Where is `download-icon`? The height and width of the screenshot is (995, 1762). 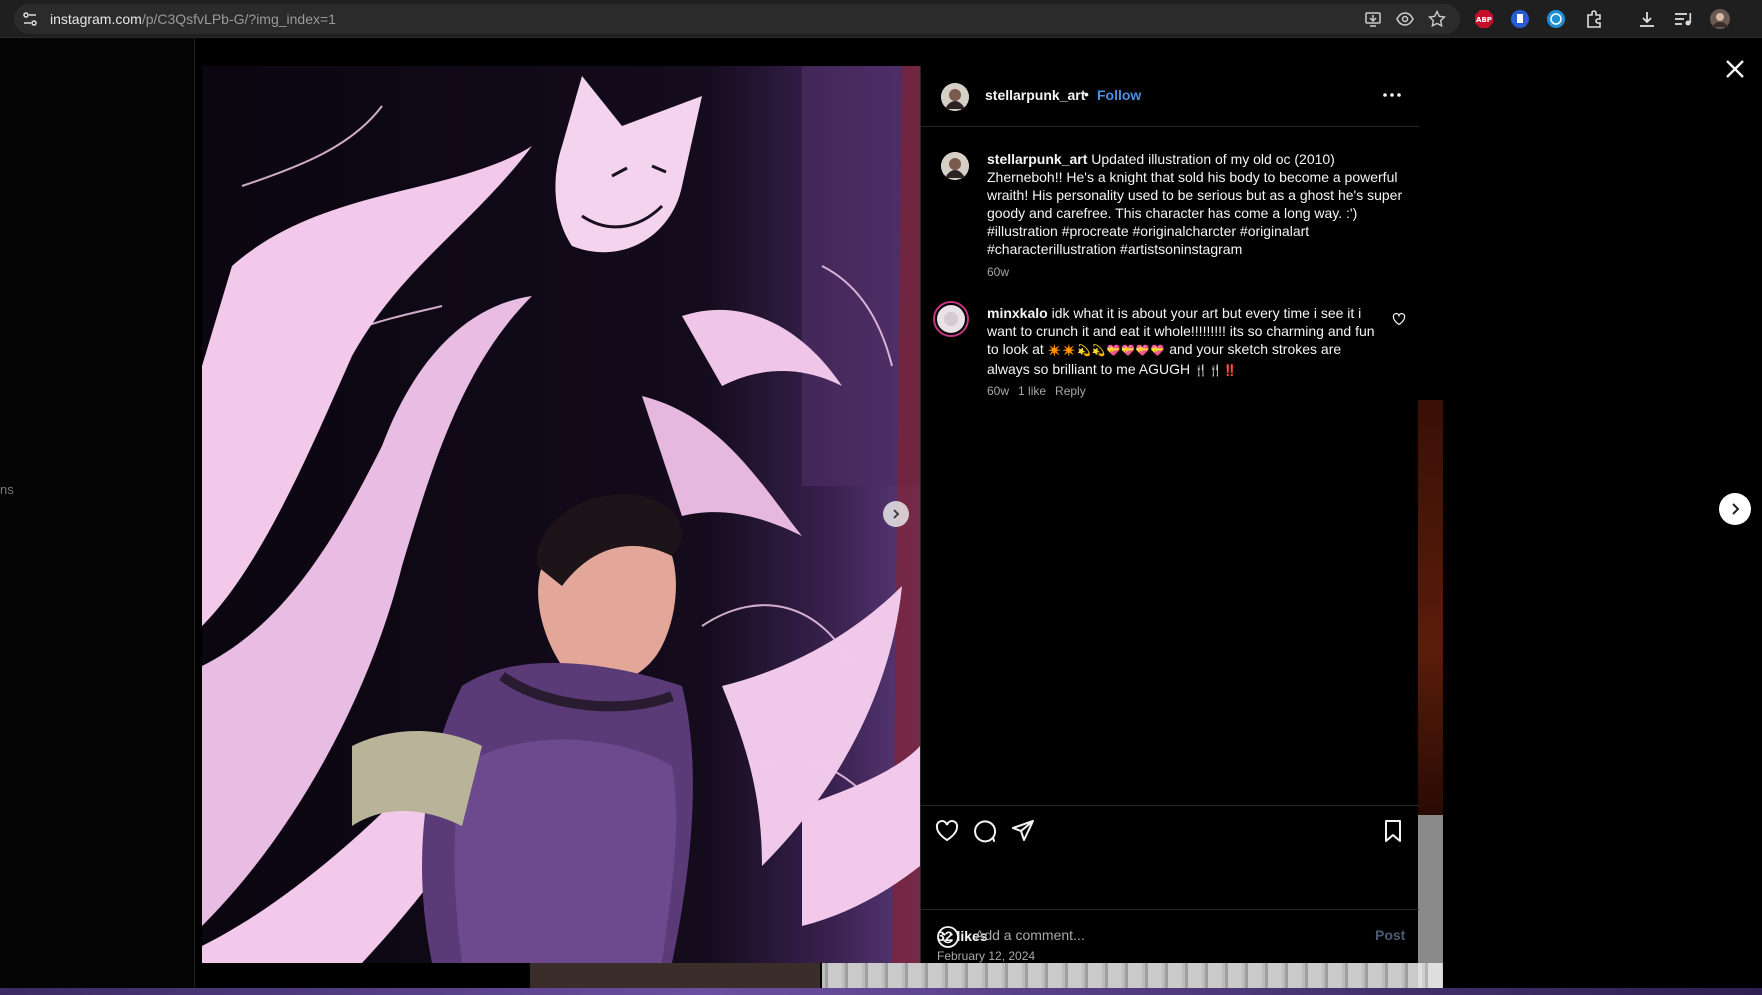
download-icon is located at coordinates (1647, 19).